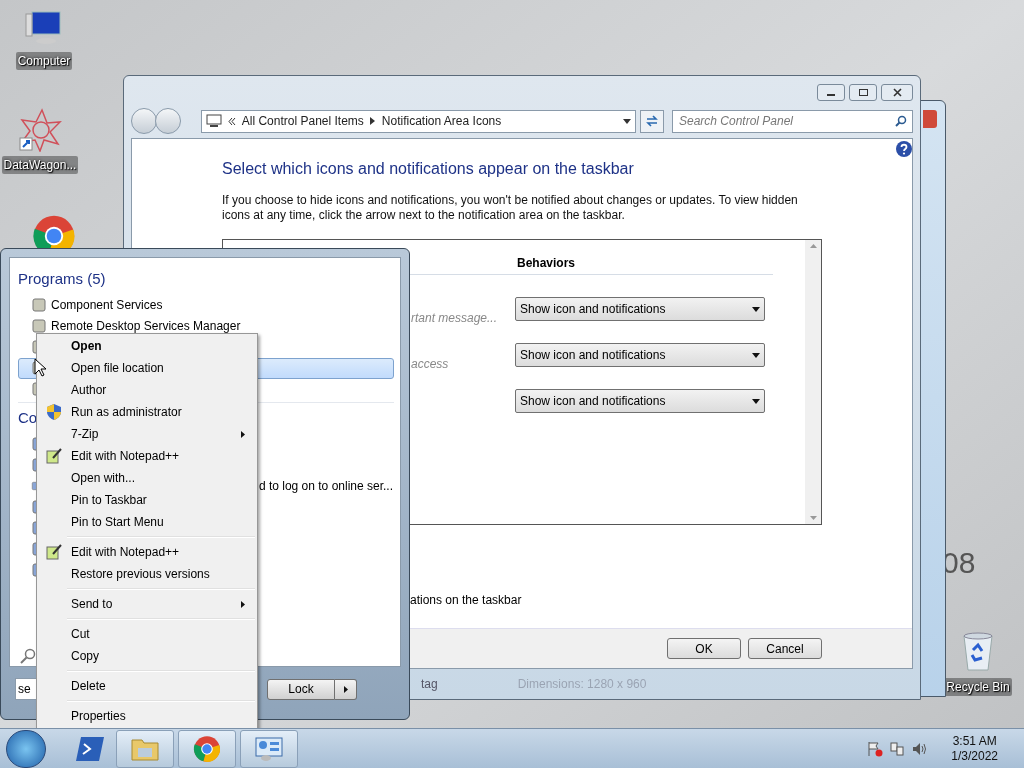  I want to click on program-label: Component Services, so click(107, 305).